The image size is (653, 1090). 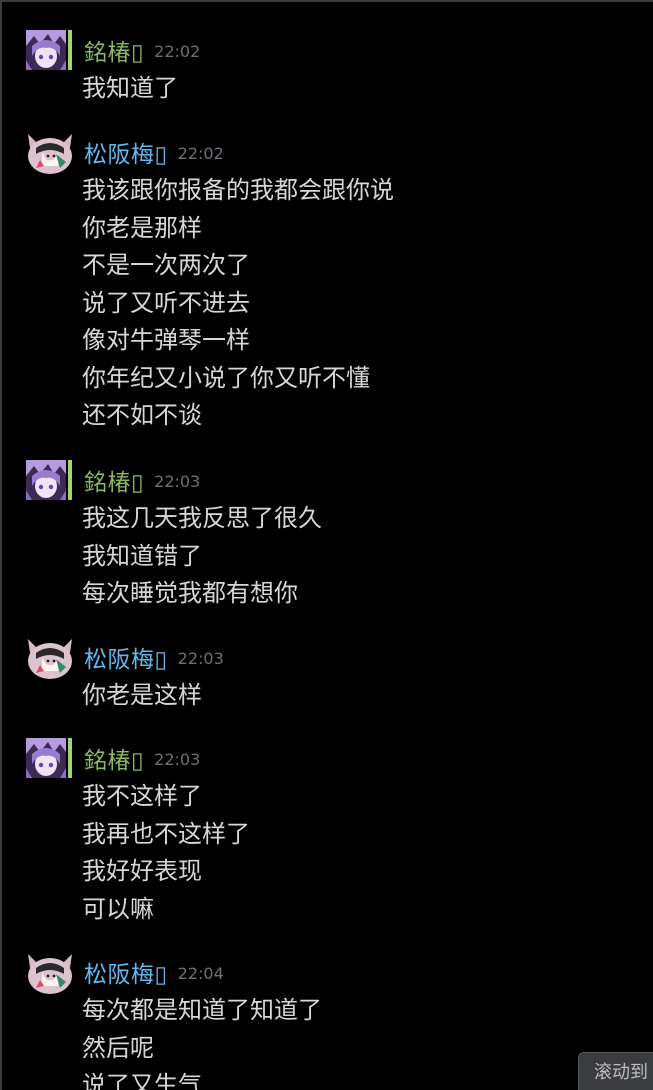 I want to click on message-lines: 我这几天我反思了很久 我知道错了 每次睡觉我都有想你, so click(x=202, y=556).